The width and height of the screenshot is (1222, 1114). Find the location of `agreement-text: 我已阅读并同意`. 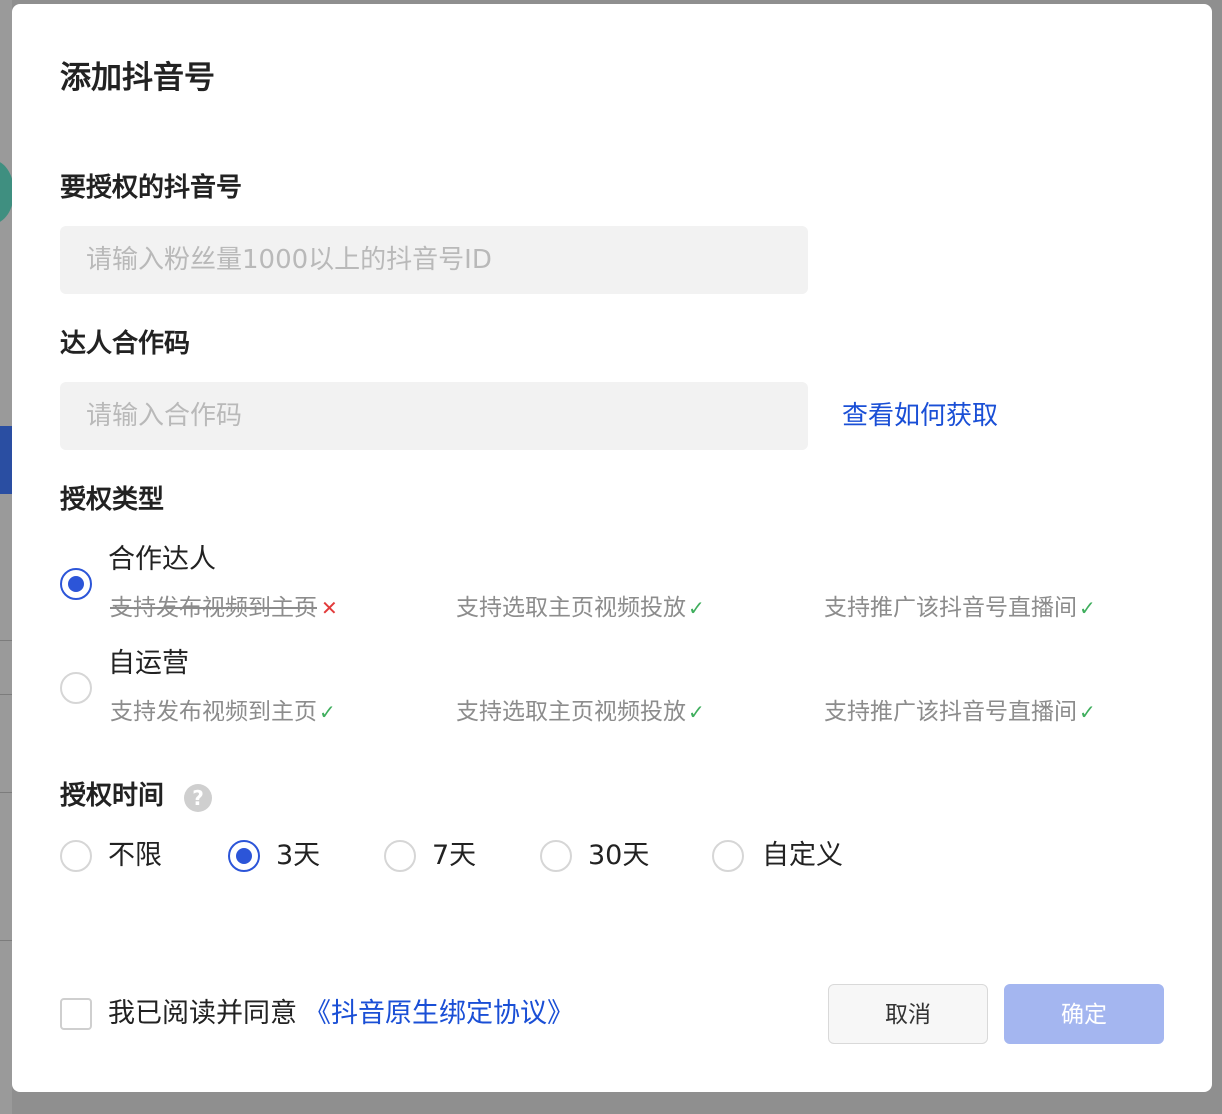

agreement-text: 我已阅读并同意 is located at coordinates (202, 1013).